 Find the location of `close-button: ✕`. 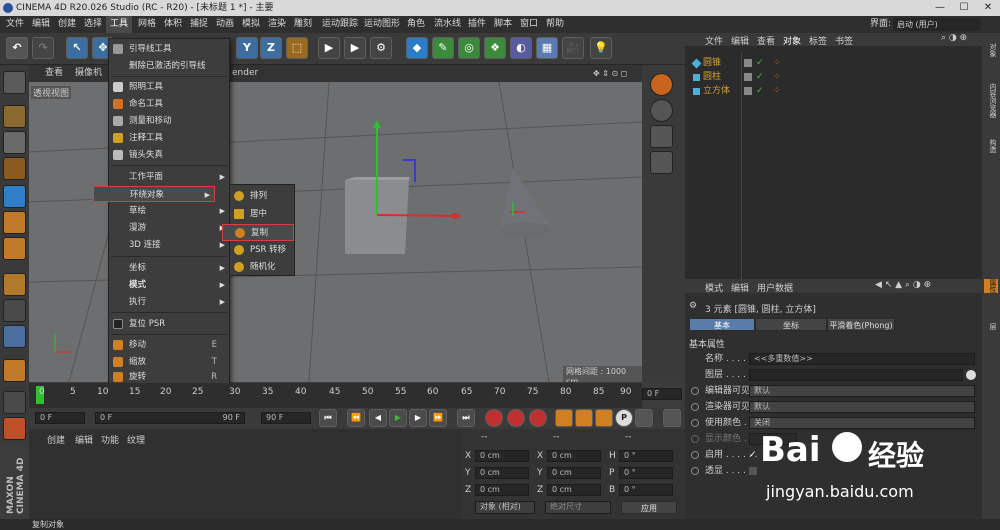

close-button: ✕ is located at coordinates (988, 8).